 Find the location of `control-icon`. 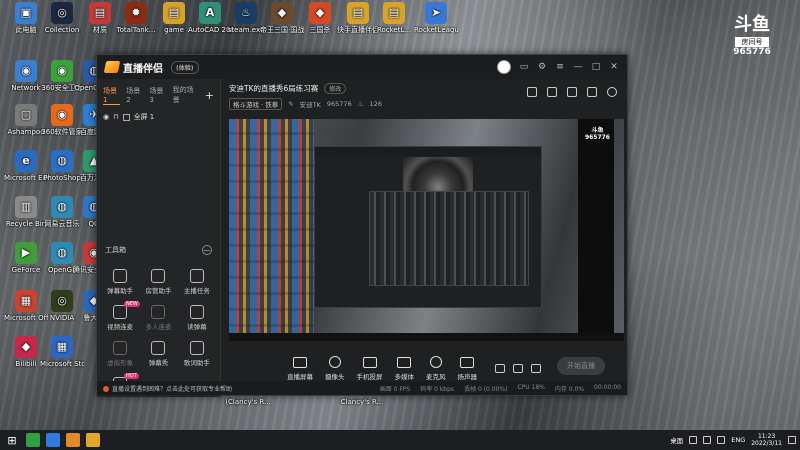

control-icon is located at coordinates (404, 362).